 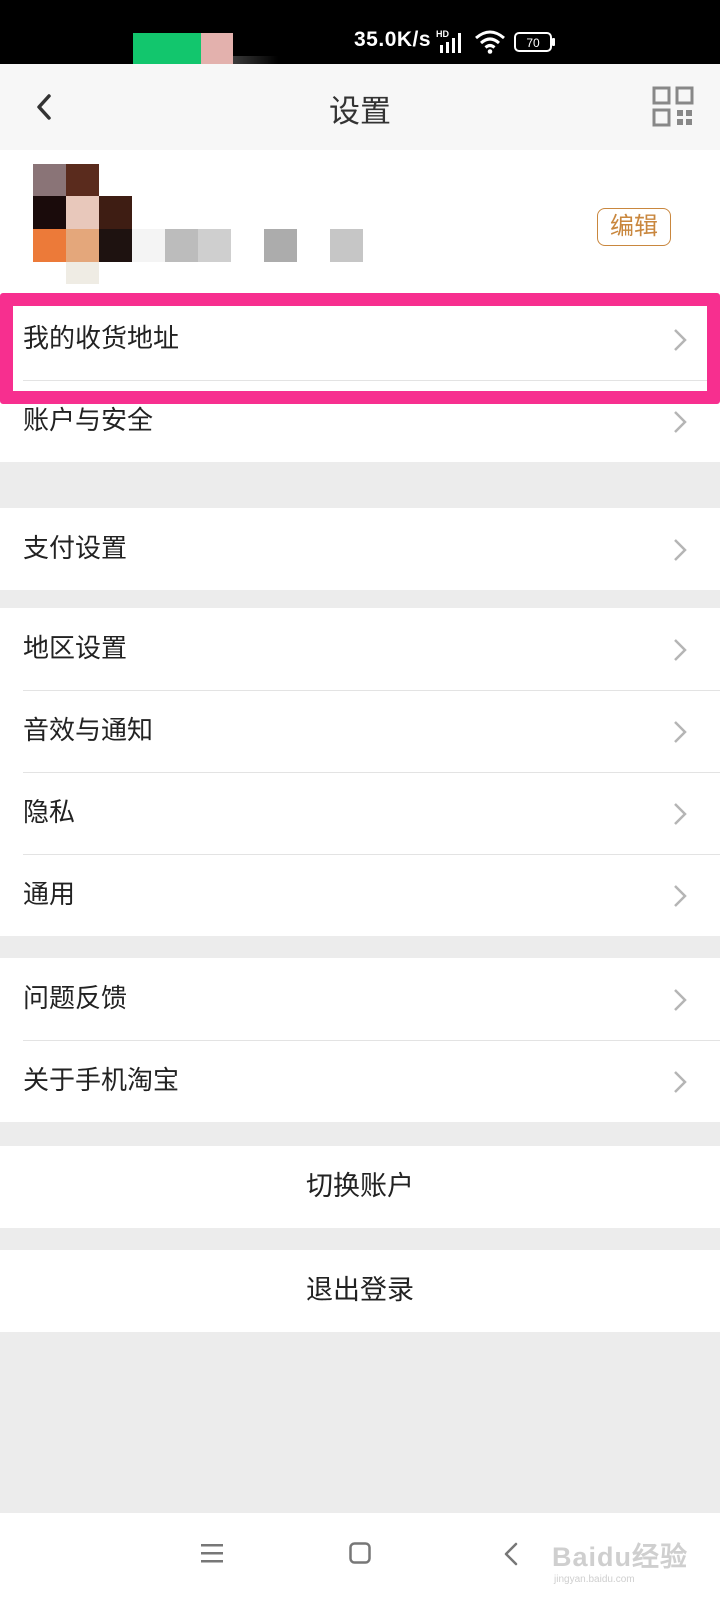 What do you see at coordinates (49, 895) in the screenshot?
I see `row-label: 通用` at bounding box center [49, 895].